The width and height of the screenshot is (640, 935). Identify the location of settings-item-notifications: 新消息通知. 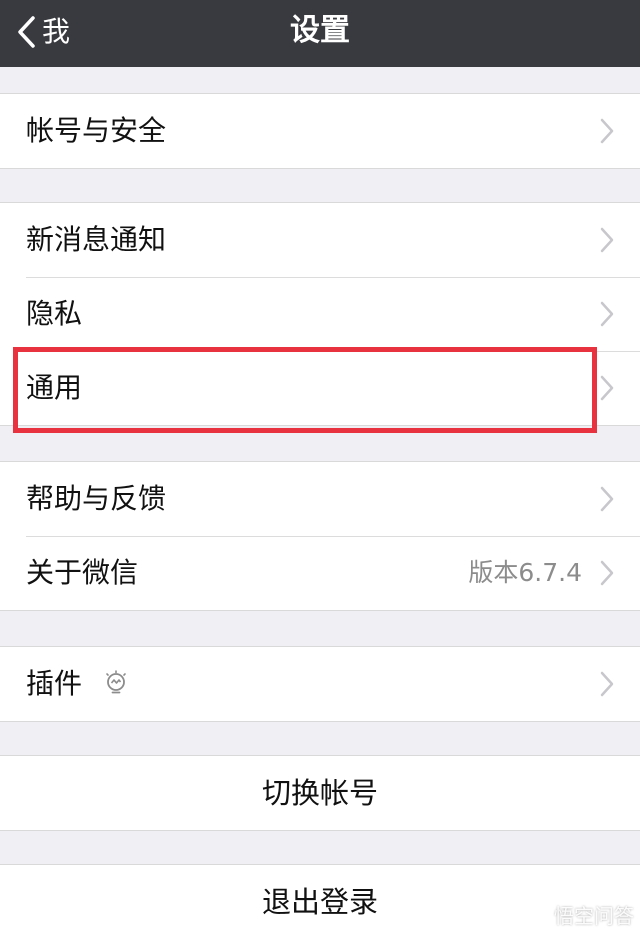
(320, 240).